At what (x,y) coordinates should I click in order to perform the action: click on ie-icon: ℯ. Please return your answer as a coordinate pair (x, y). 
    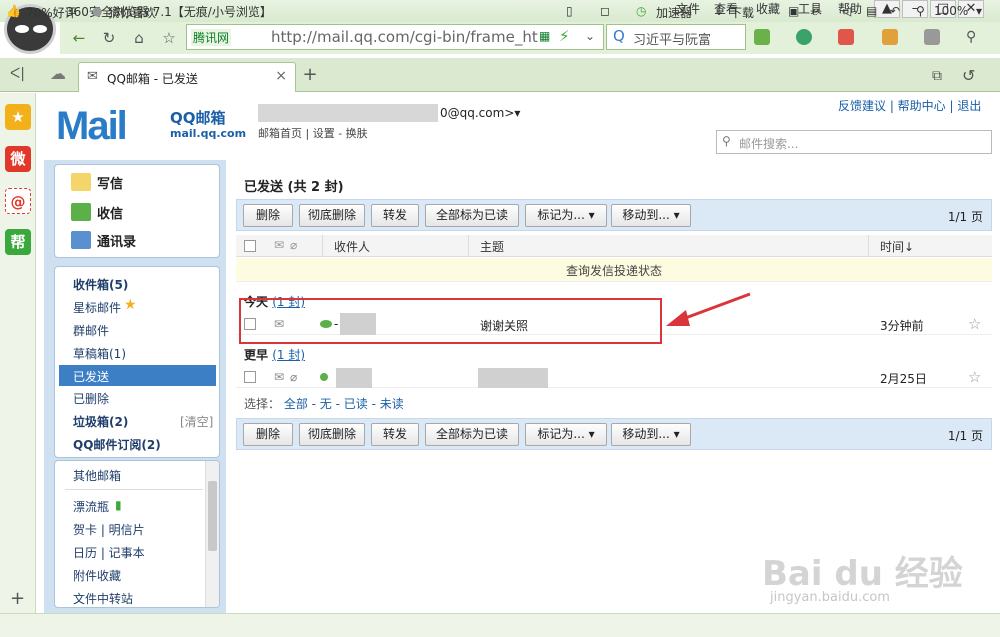
    Looking at the image, I should click on (815, 11).